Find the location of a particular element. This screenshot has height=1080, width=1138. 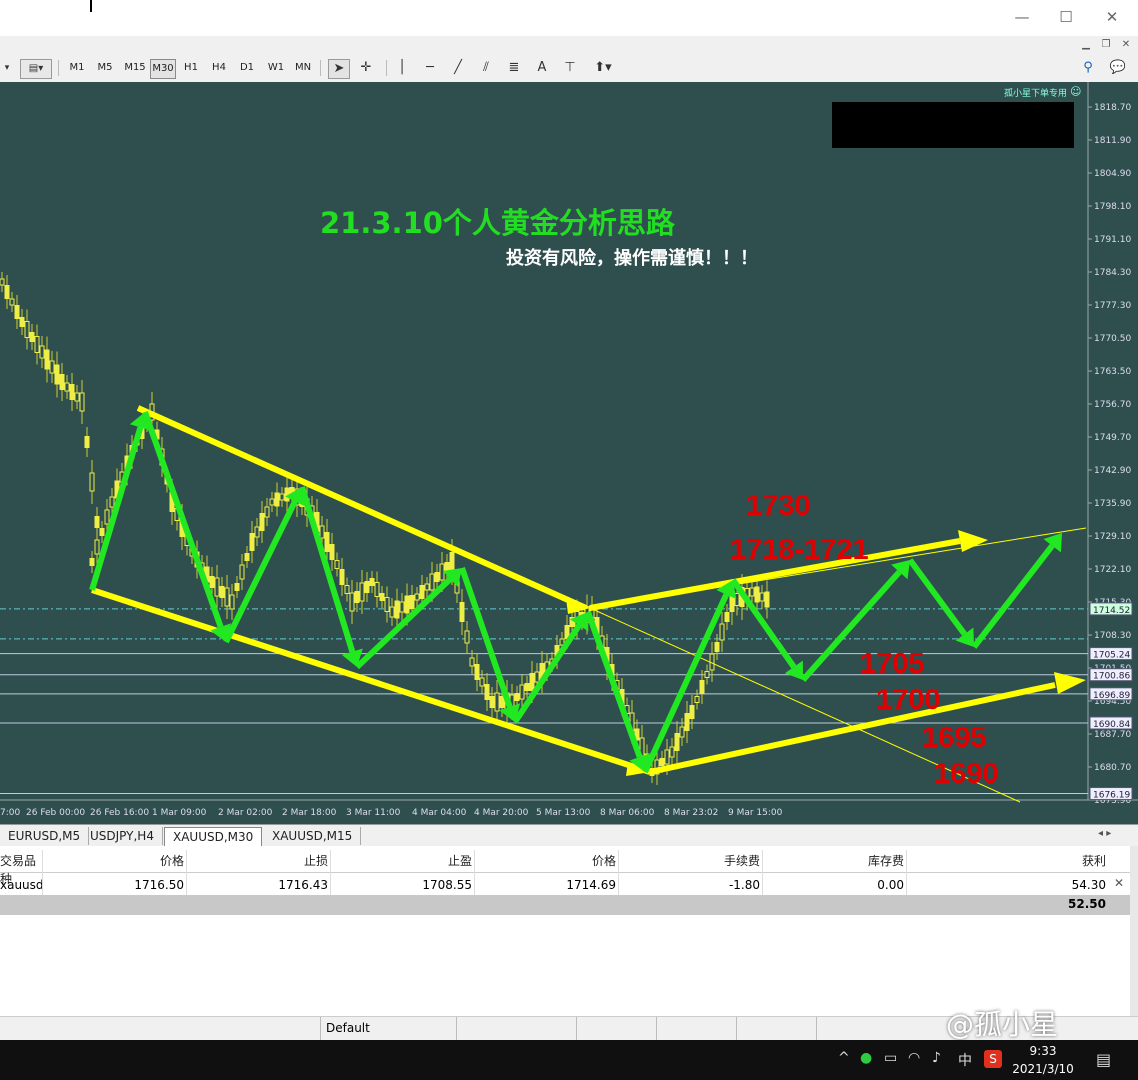

tab-scroll-icon: ◂ ▸ is located at coordinates (1104, 833).